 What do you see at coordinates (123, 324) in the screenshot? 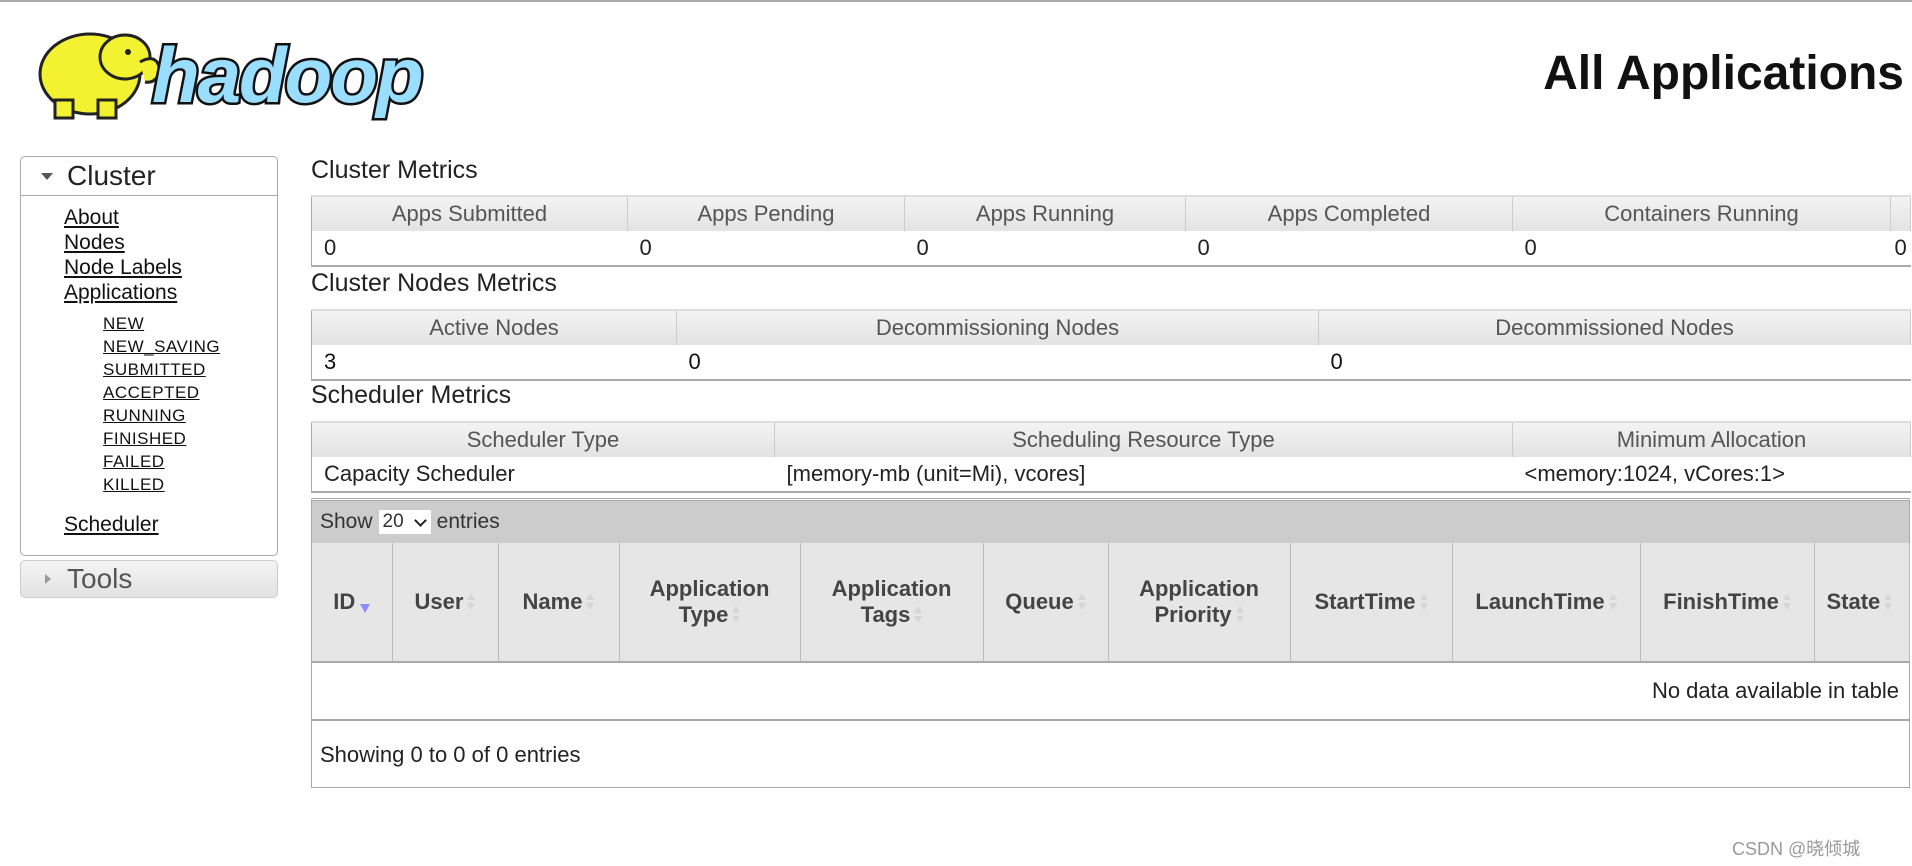
I see `sidebar-link-new: NEW` at bounding box center [123, 324].